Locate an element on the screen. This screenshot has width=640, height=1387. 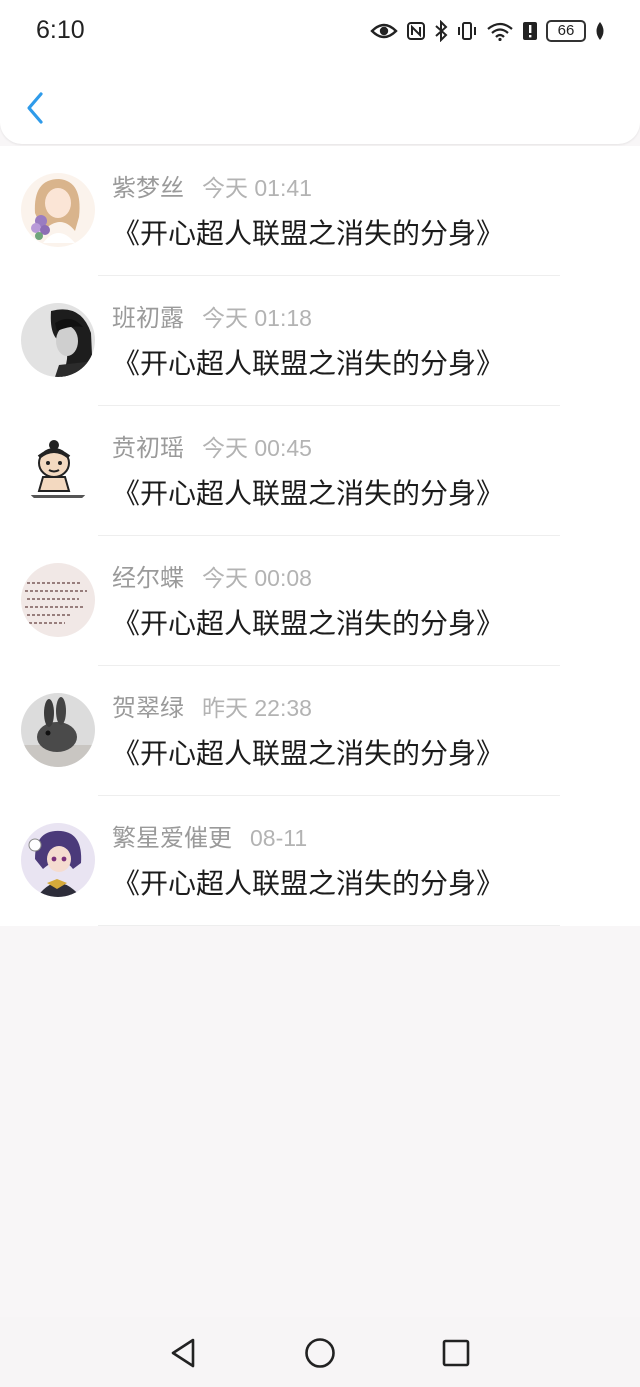
nfc-icon is located at coordinates (416, 31).